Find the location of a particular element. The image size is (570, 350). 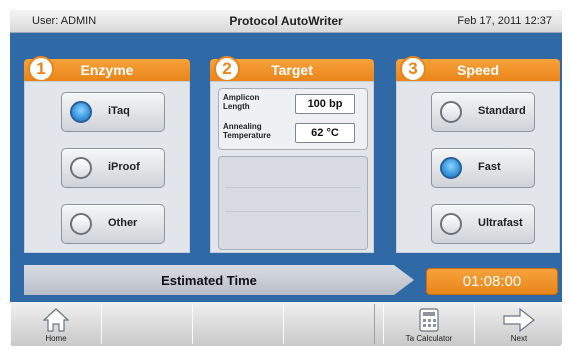

enzyme-option-other: Other is located at coordinates (113, 224).